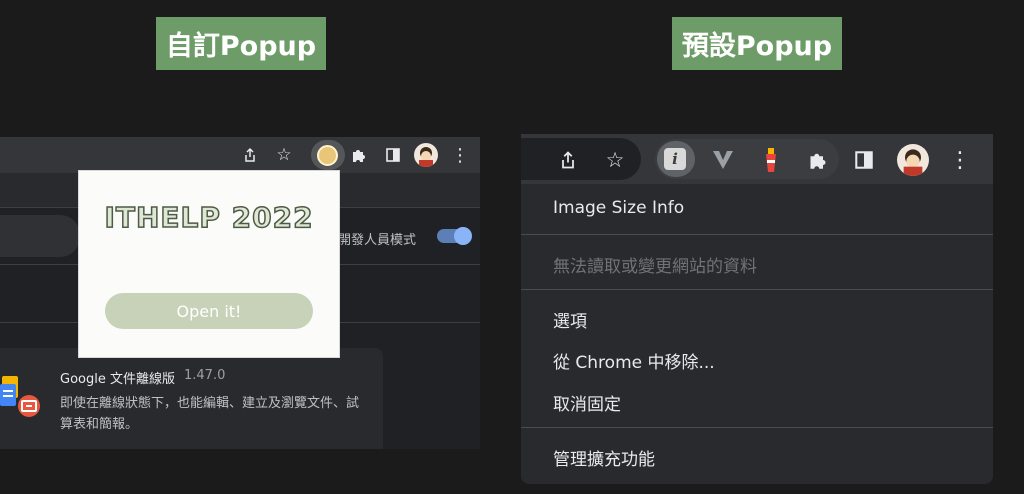 Image resolution: width=1024 pixels, height=494 pixels. What do you see at coordinates (618, 208) in the screenshot?
I see `menu-item-extension-name: Image Size Info` at bounding box center [618, 208].